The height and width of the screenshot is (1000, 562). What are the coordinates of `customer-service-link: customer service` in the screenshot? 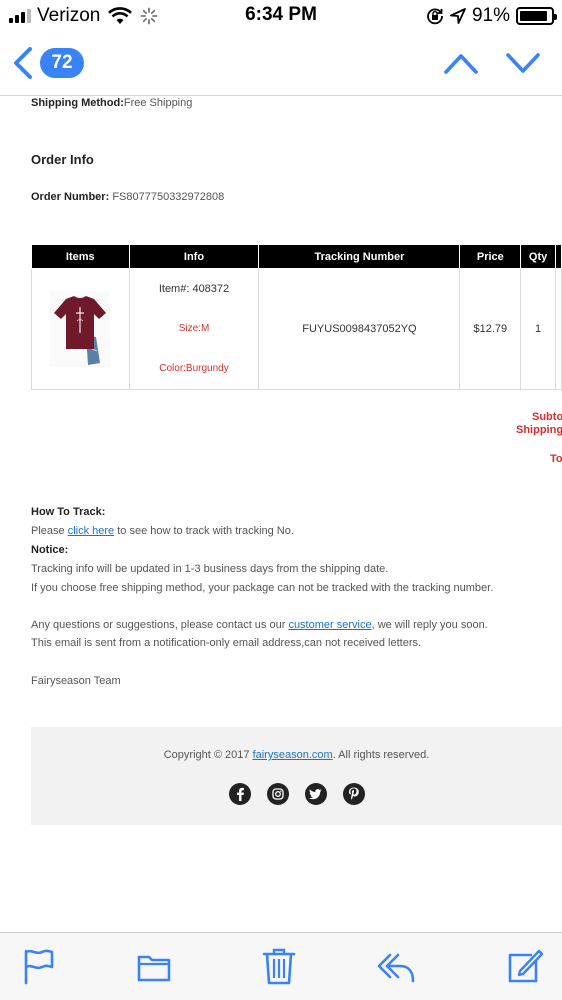 It's located at (329, 625).